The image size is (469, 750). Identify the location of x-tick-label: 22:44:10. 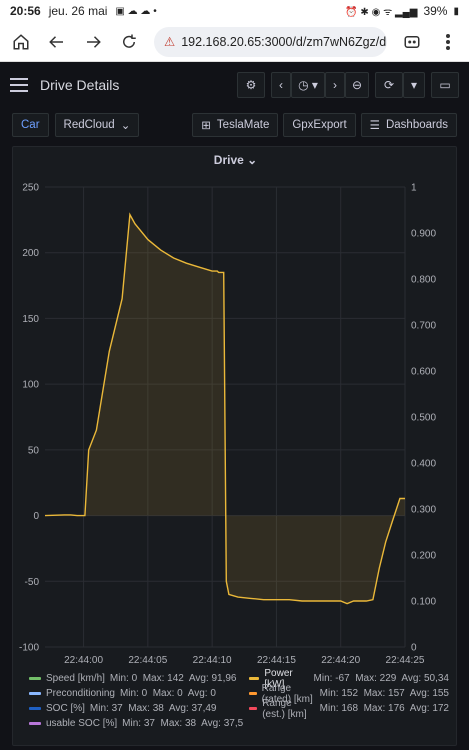
(212, 660).